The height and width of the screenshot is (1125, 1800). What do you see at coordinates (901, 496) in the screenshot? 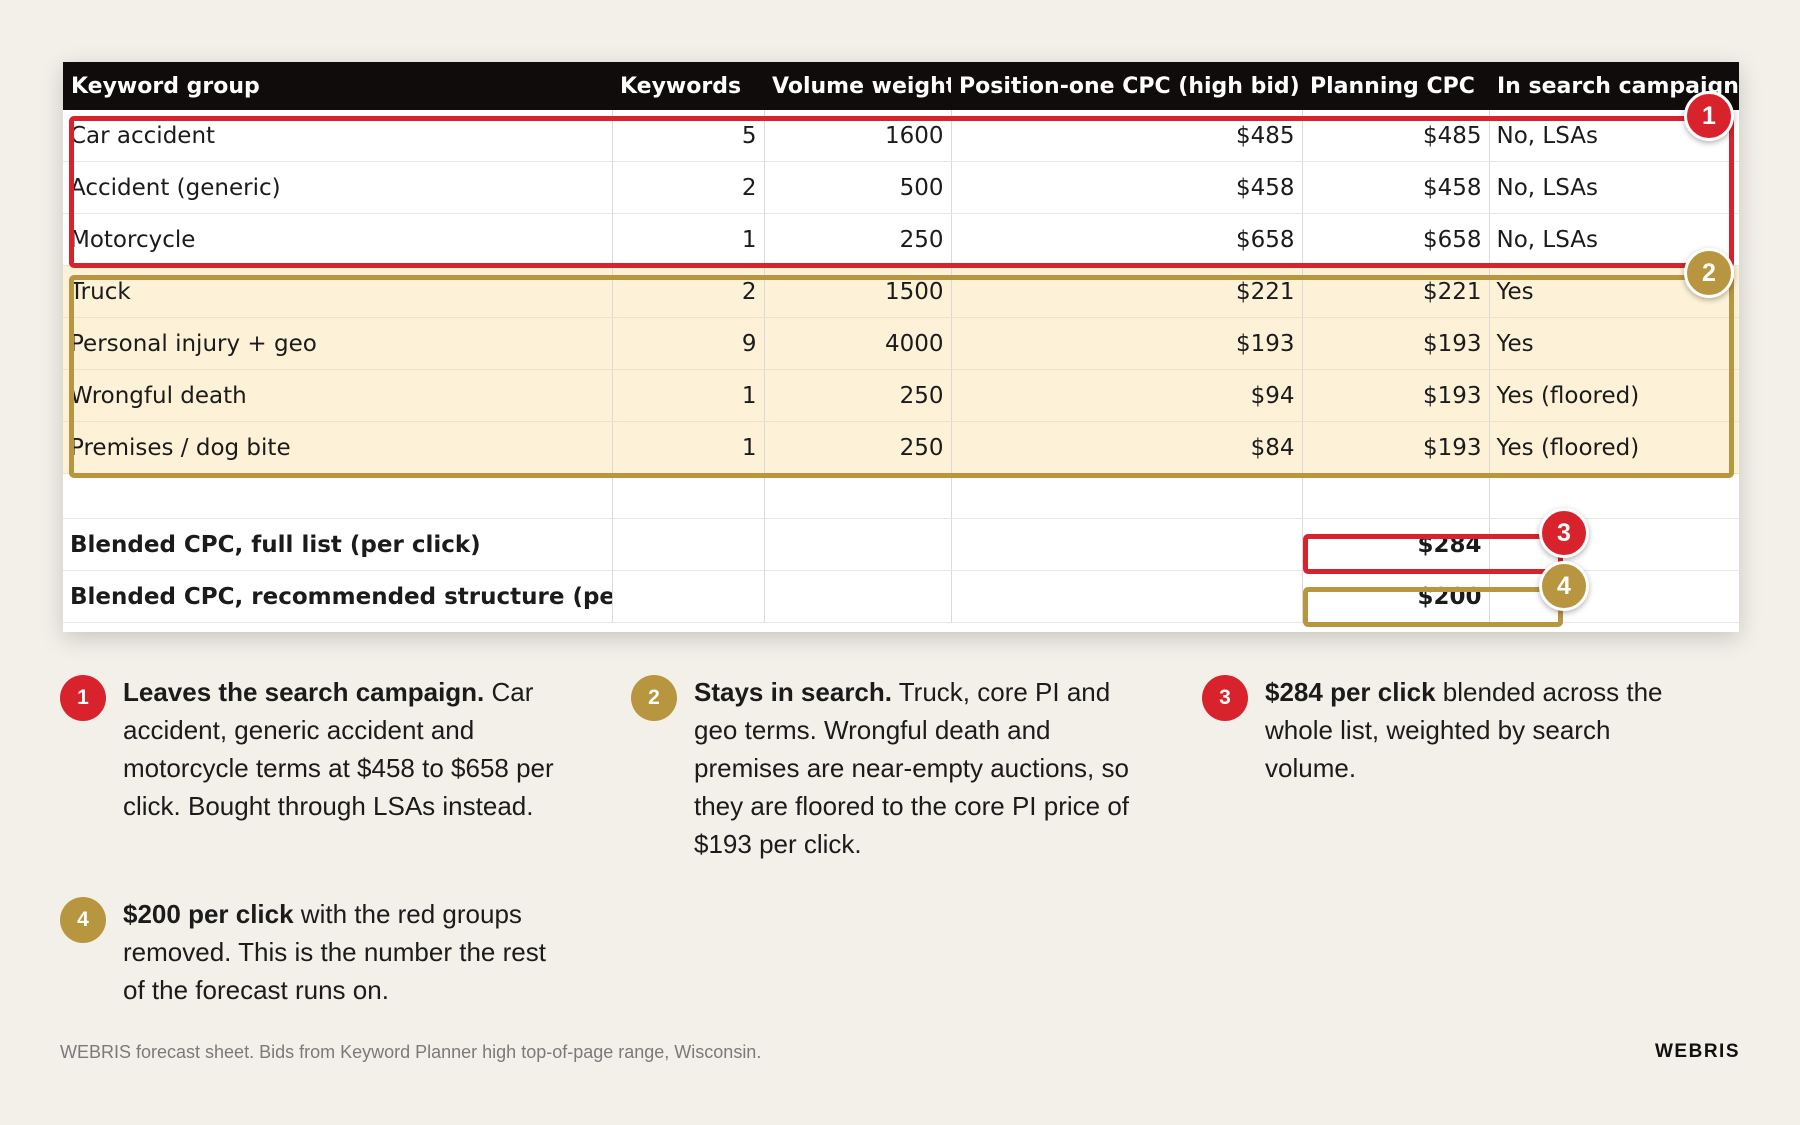
I see `empty-row` at bounding box center [901, 496].